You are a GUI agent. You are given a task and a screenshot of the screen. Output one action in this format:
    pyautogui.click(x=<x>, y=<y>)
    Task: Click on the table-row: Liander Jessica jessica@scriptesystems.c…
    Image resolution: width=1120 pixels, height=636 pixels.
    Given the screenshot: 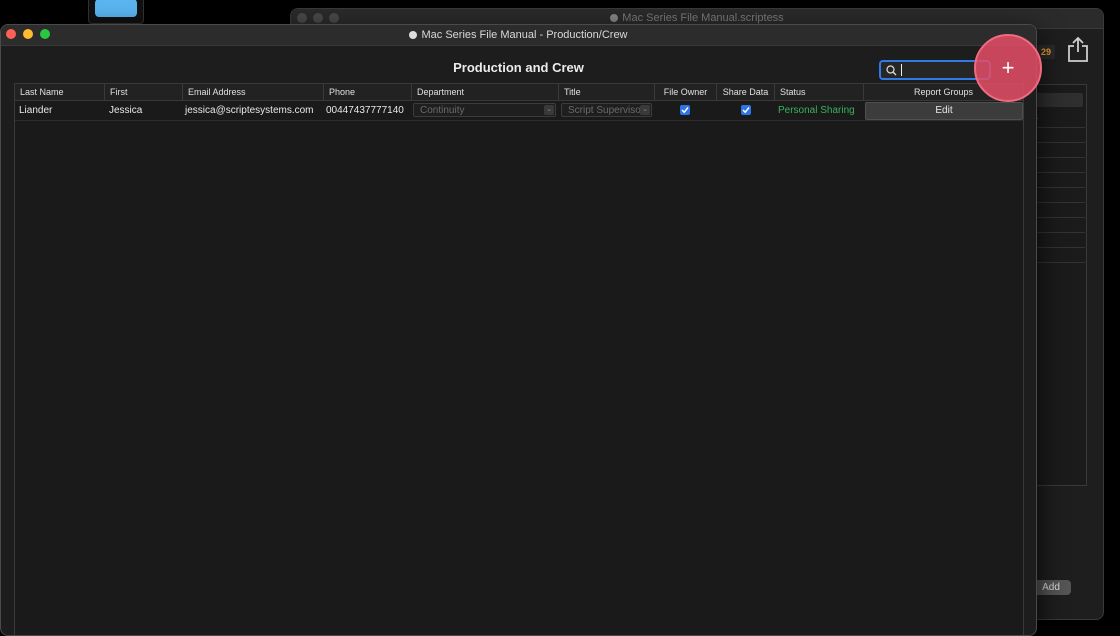 What is the action you would take?
    pyautogui.click(x=519, y=111)
    